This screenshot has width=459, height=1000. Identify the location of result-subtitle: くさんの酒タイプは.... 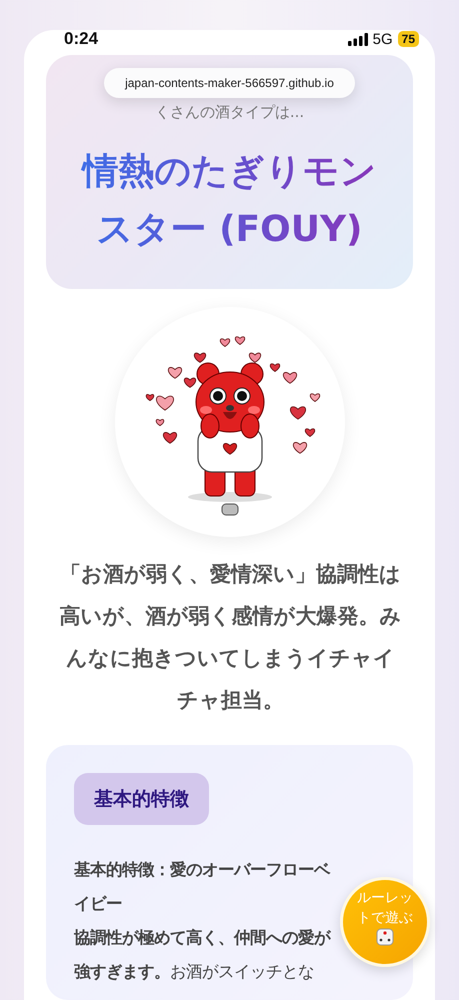
(230, 112).